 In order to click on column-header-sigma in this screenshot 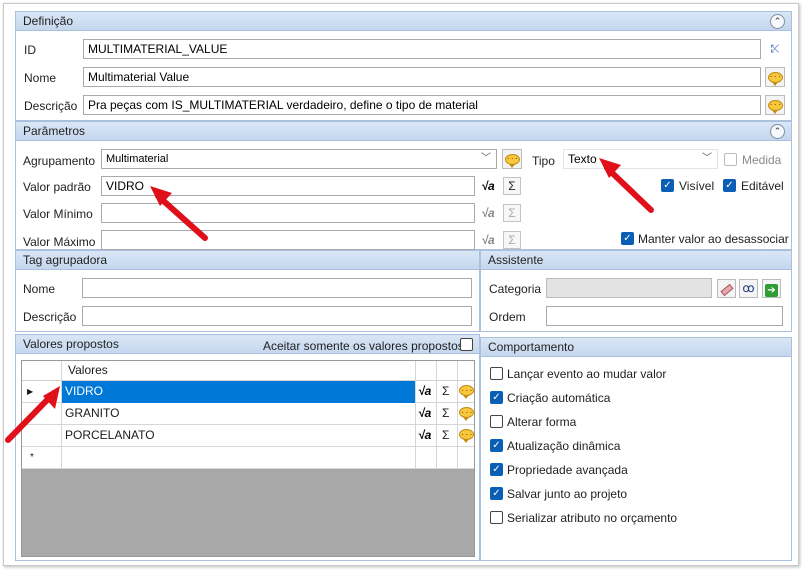, I will do `click(447, 371)`.